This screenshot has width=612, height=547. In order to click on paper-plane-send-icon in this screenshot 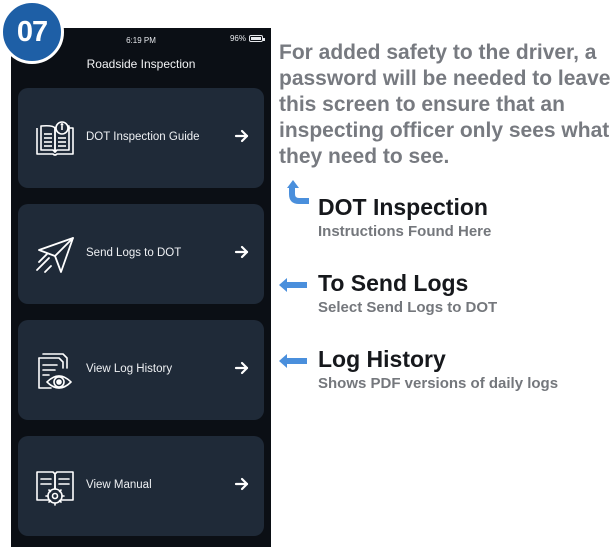, I will do `click(55, 254)`.